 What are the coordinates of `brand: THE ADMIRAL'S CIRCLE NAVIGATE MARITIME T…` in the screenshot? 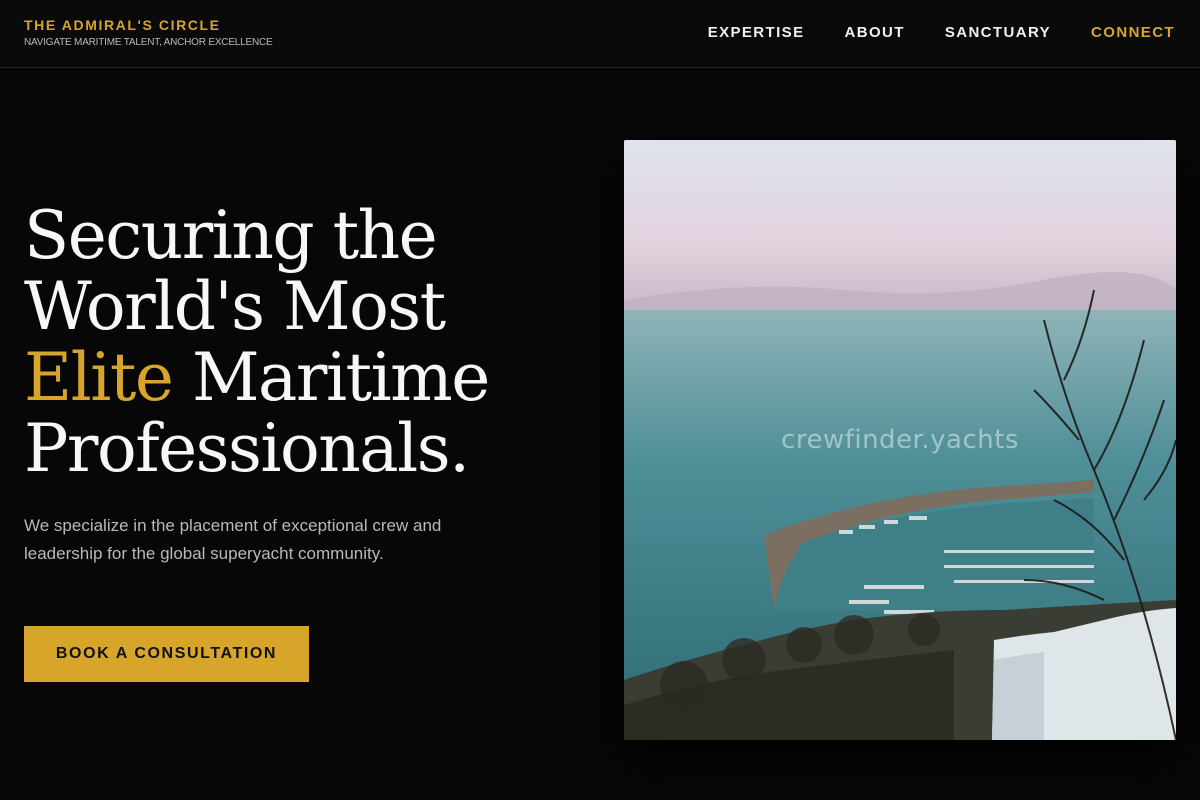 It's located at (148, 33).